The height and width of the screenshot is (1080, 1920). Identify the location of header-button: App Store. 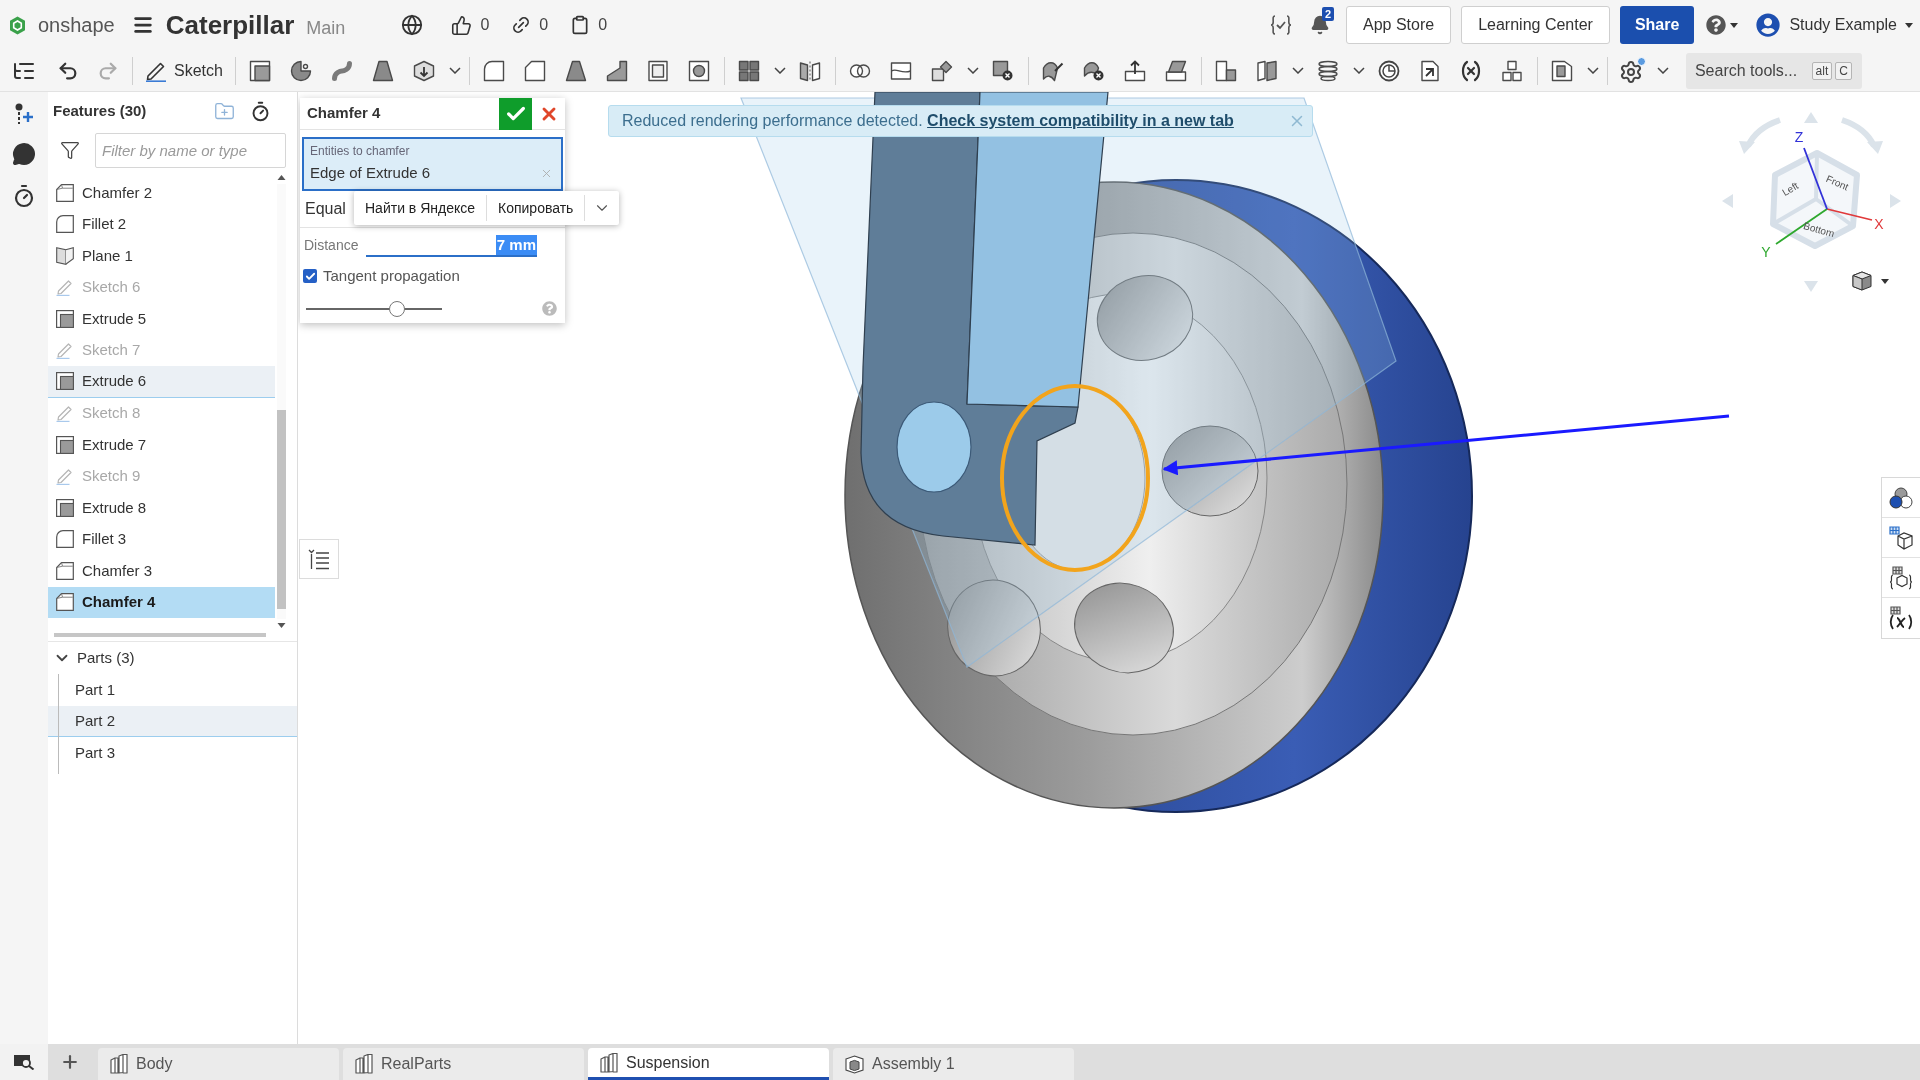
(1399, 25).